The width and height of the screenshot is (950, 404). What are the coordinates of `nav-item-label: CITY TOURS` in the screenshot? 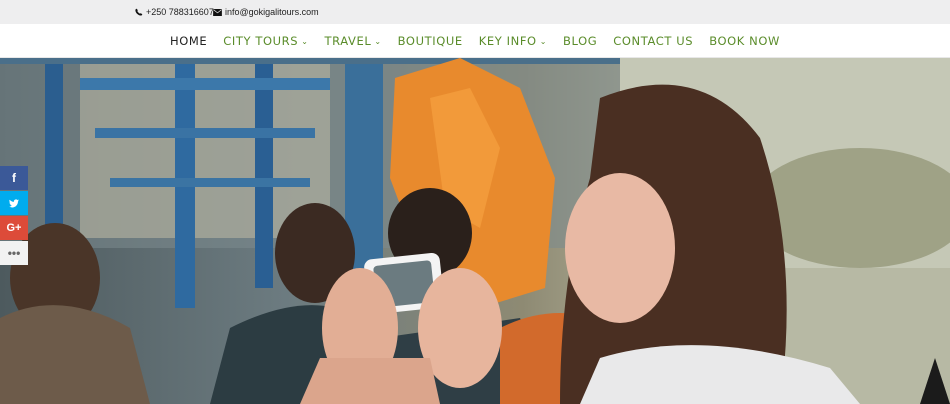 It's located at (261, 40).